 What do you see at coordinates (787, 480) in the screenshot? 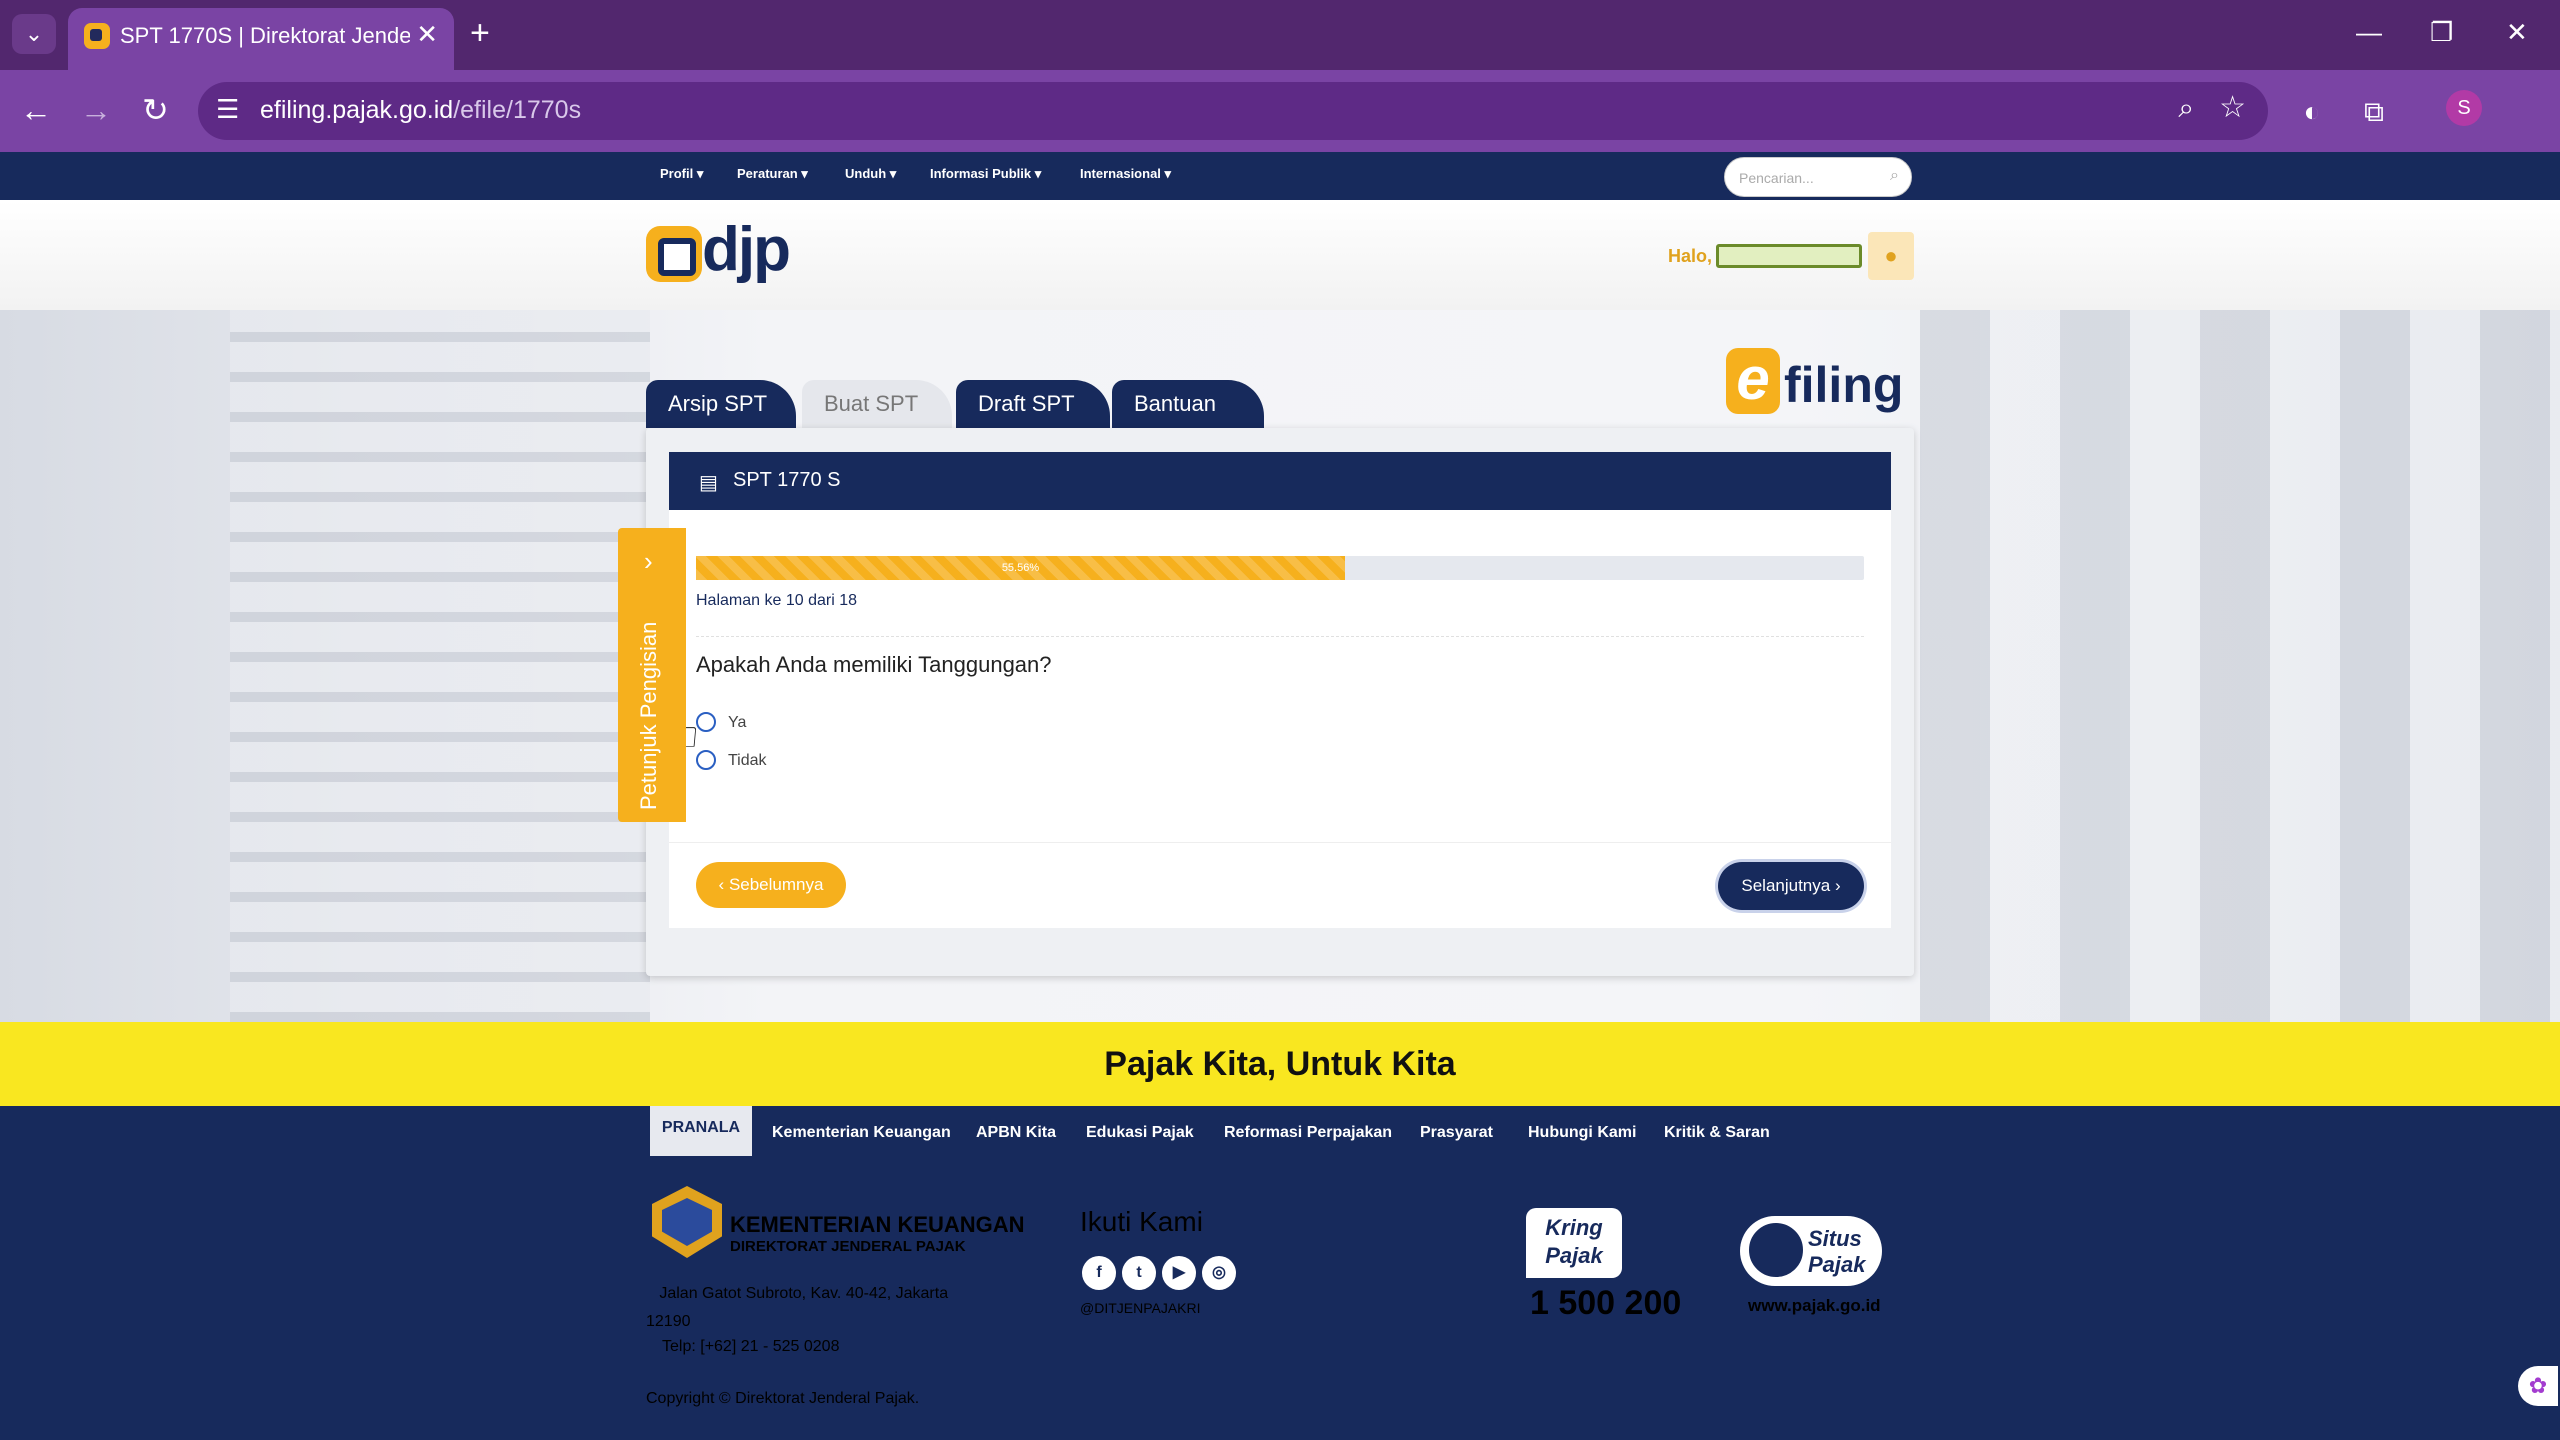
I see `form-title: SPT 1770 S` at bounding box center [787, 480].